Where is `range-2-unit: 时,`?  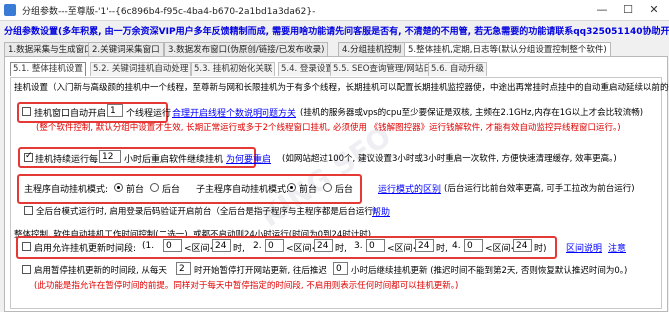
range-2-unit: 时, is located at coordinates (341, 249).